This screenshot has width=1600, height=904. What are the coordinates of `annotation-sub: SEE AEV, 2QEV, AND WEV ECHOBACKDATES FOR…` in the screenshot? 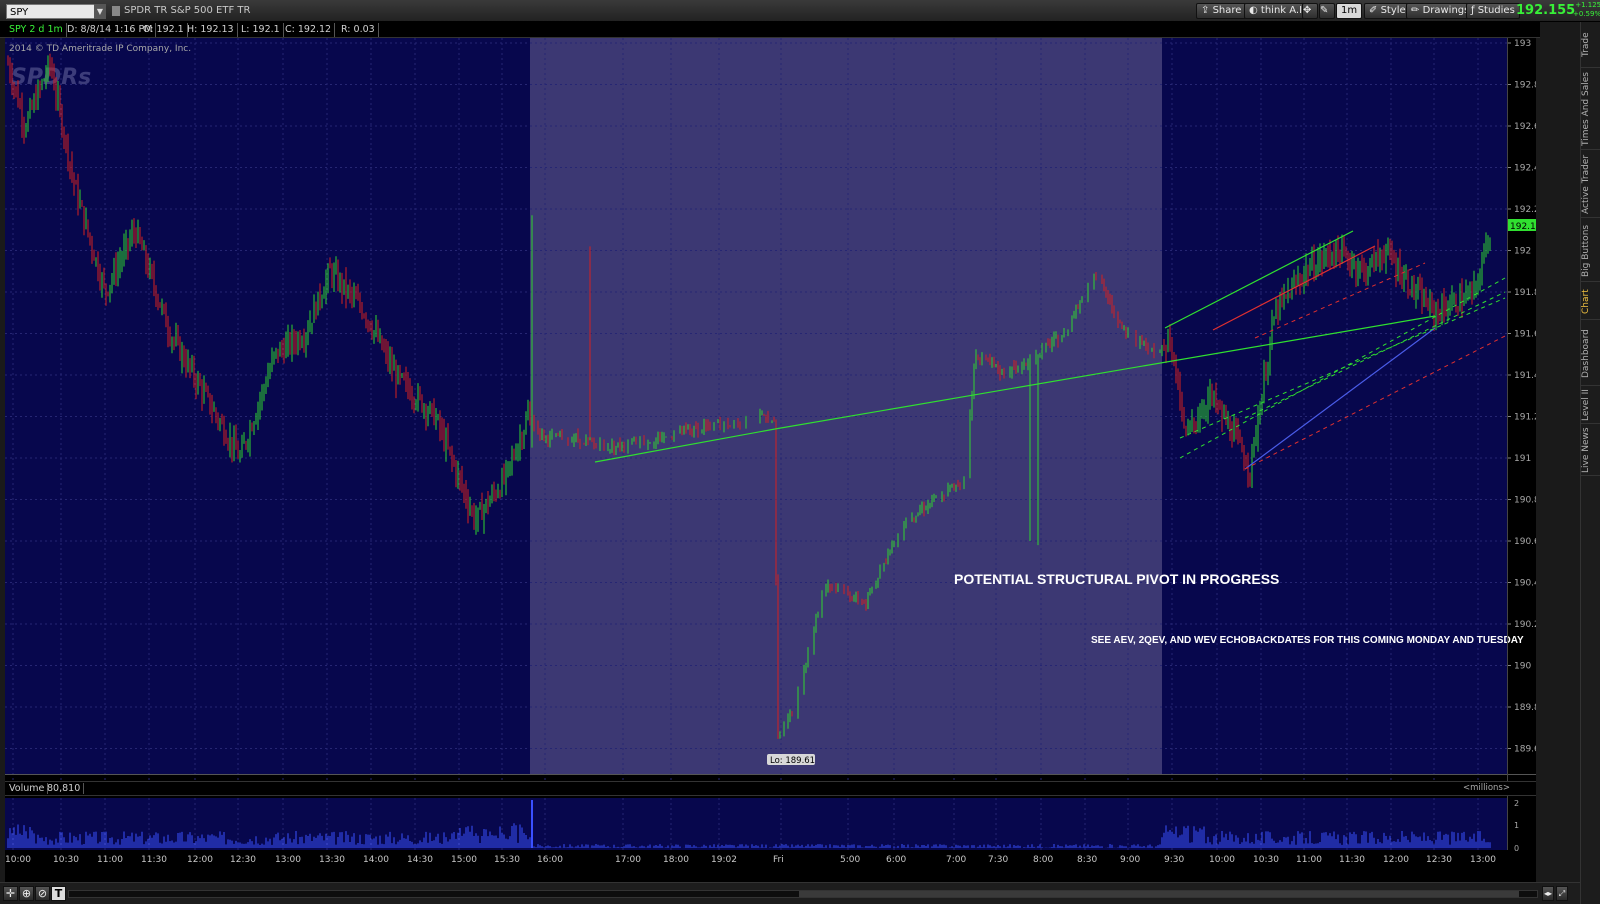 It's located at (1307, 640).